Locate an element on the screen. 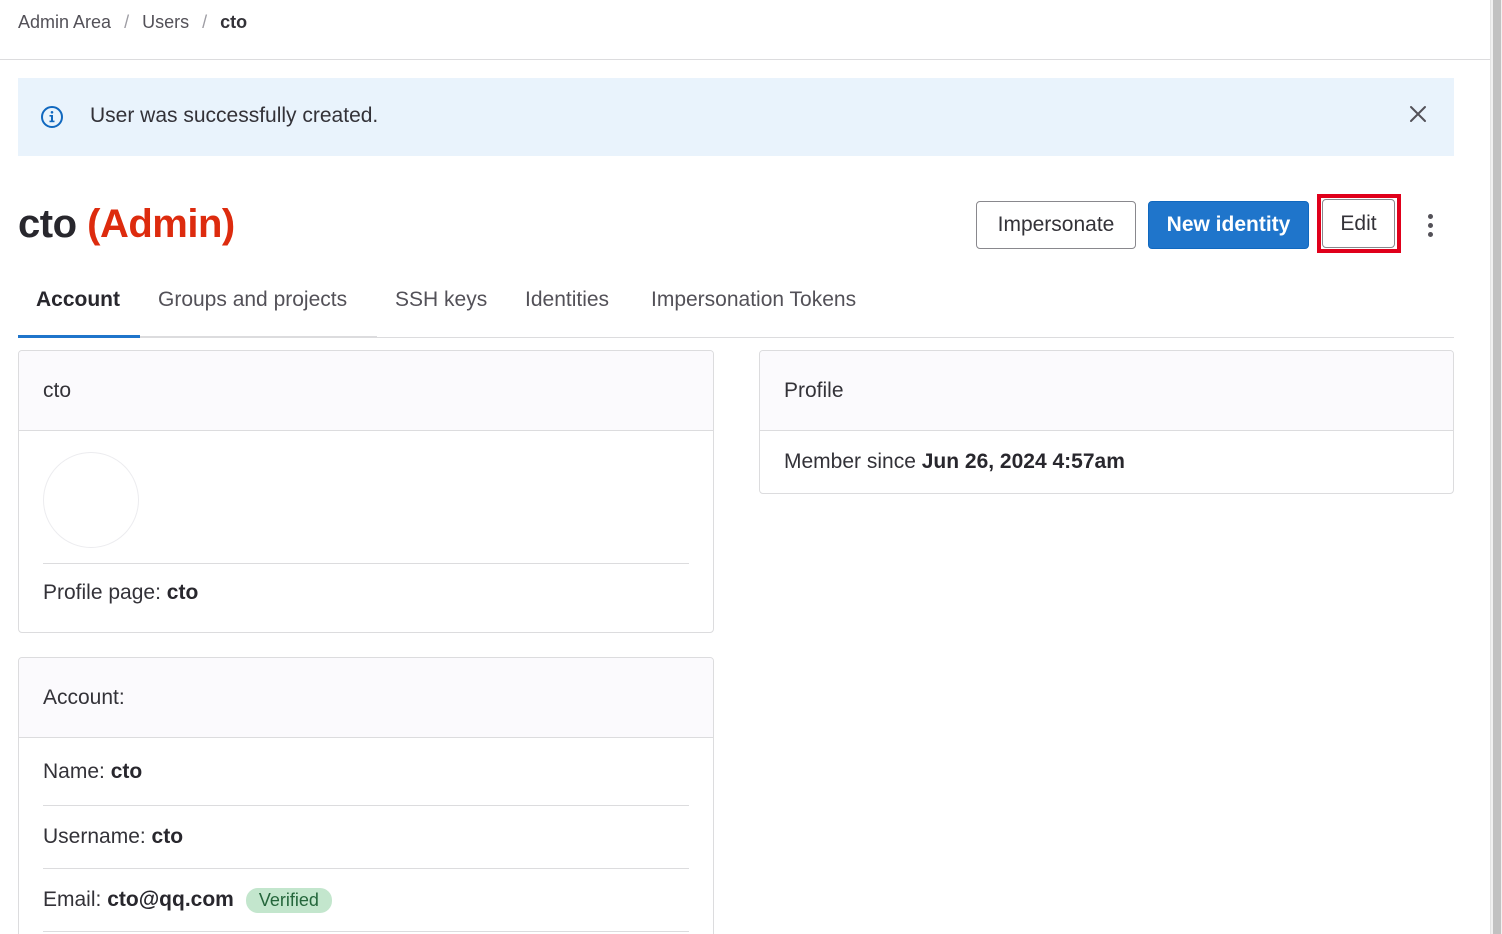  breadcrumb-current: cto is located at coordinates (233, 22).